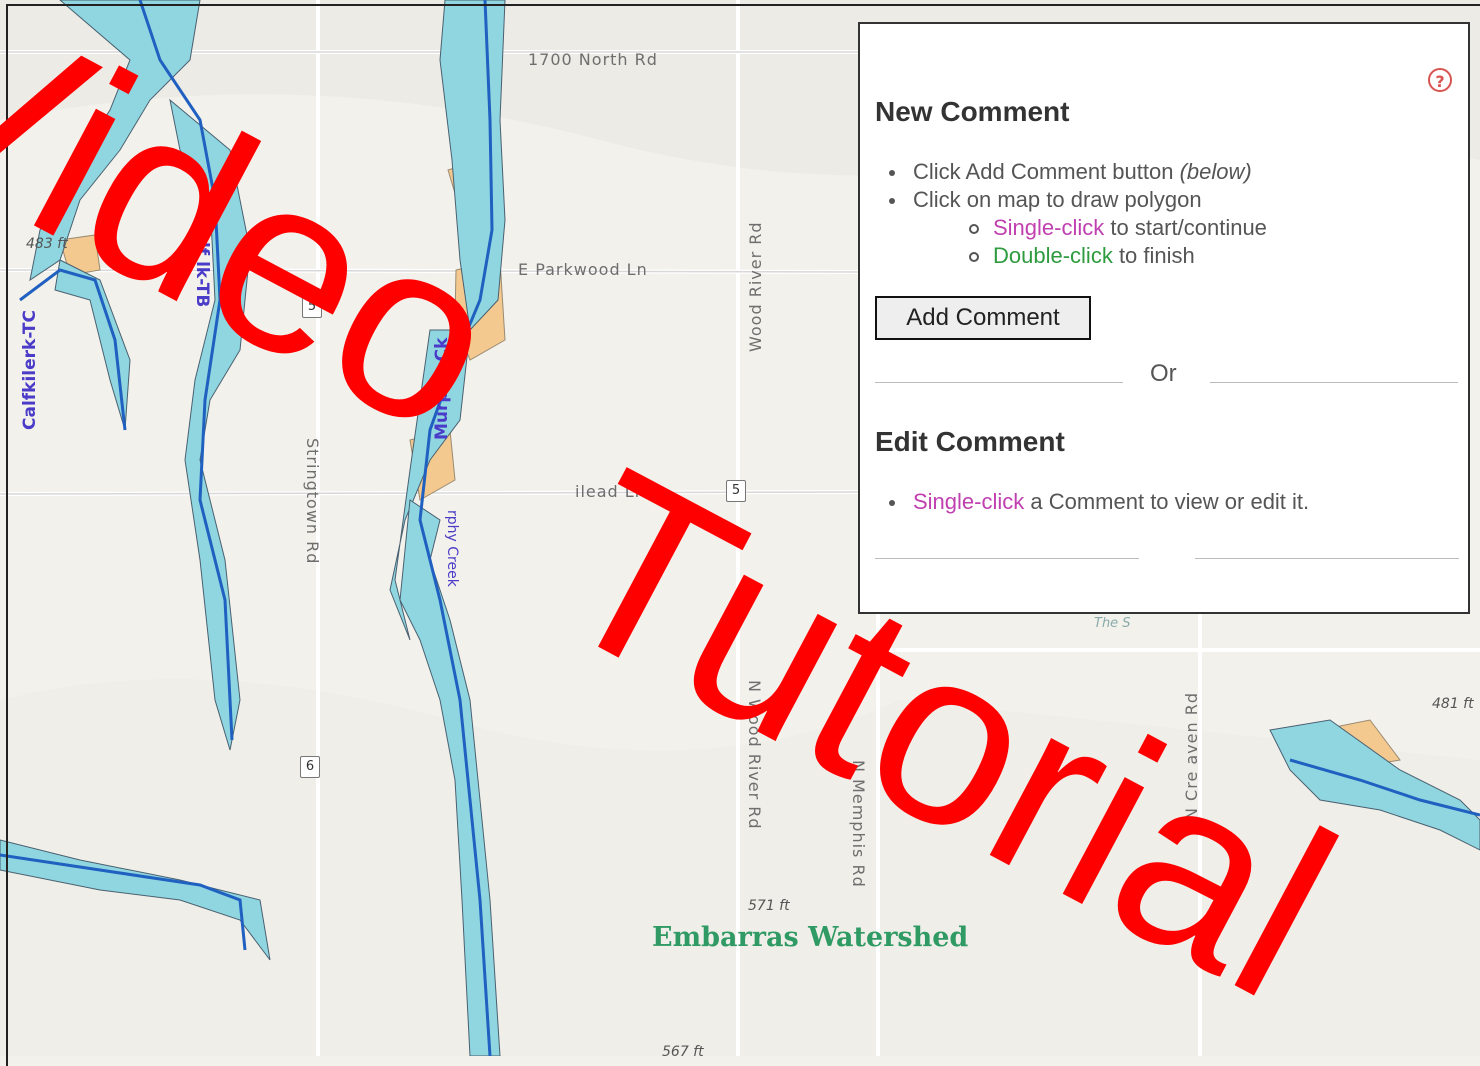  What do you see at coordinates (1163, 373) in the screenshot?
I see `or-label: Or` at bounding box center [1163, 373].